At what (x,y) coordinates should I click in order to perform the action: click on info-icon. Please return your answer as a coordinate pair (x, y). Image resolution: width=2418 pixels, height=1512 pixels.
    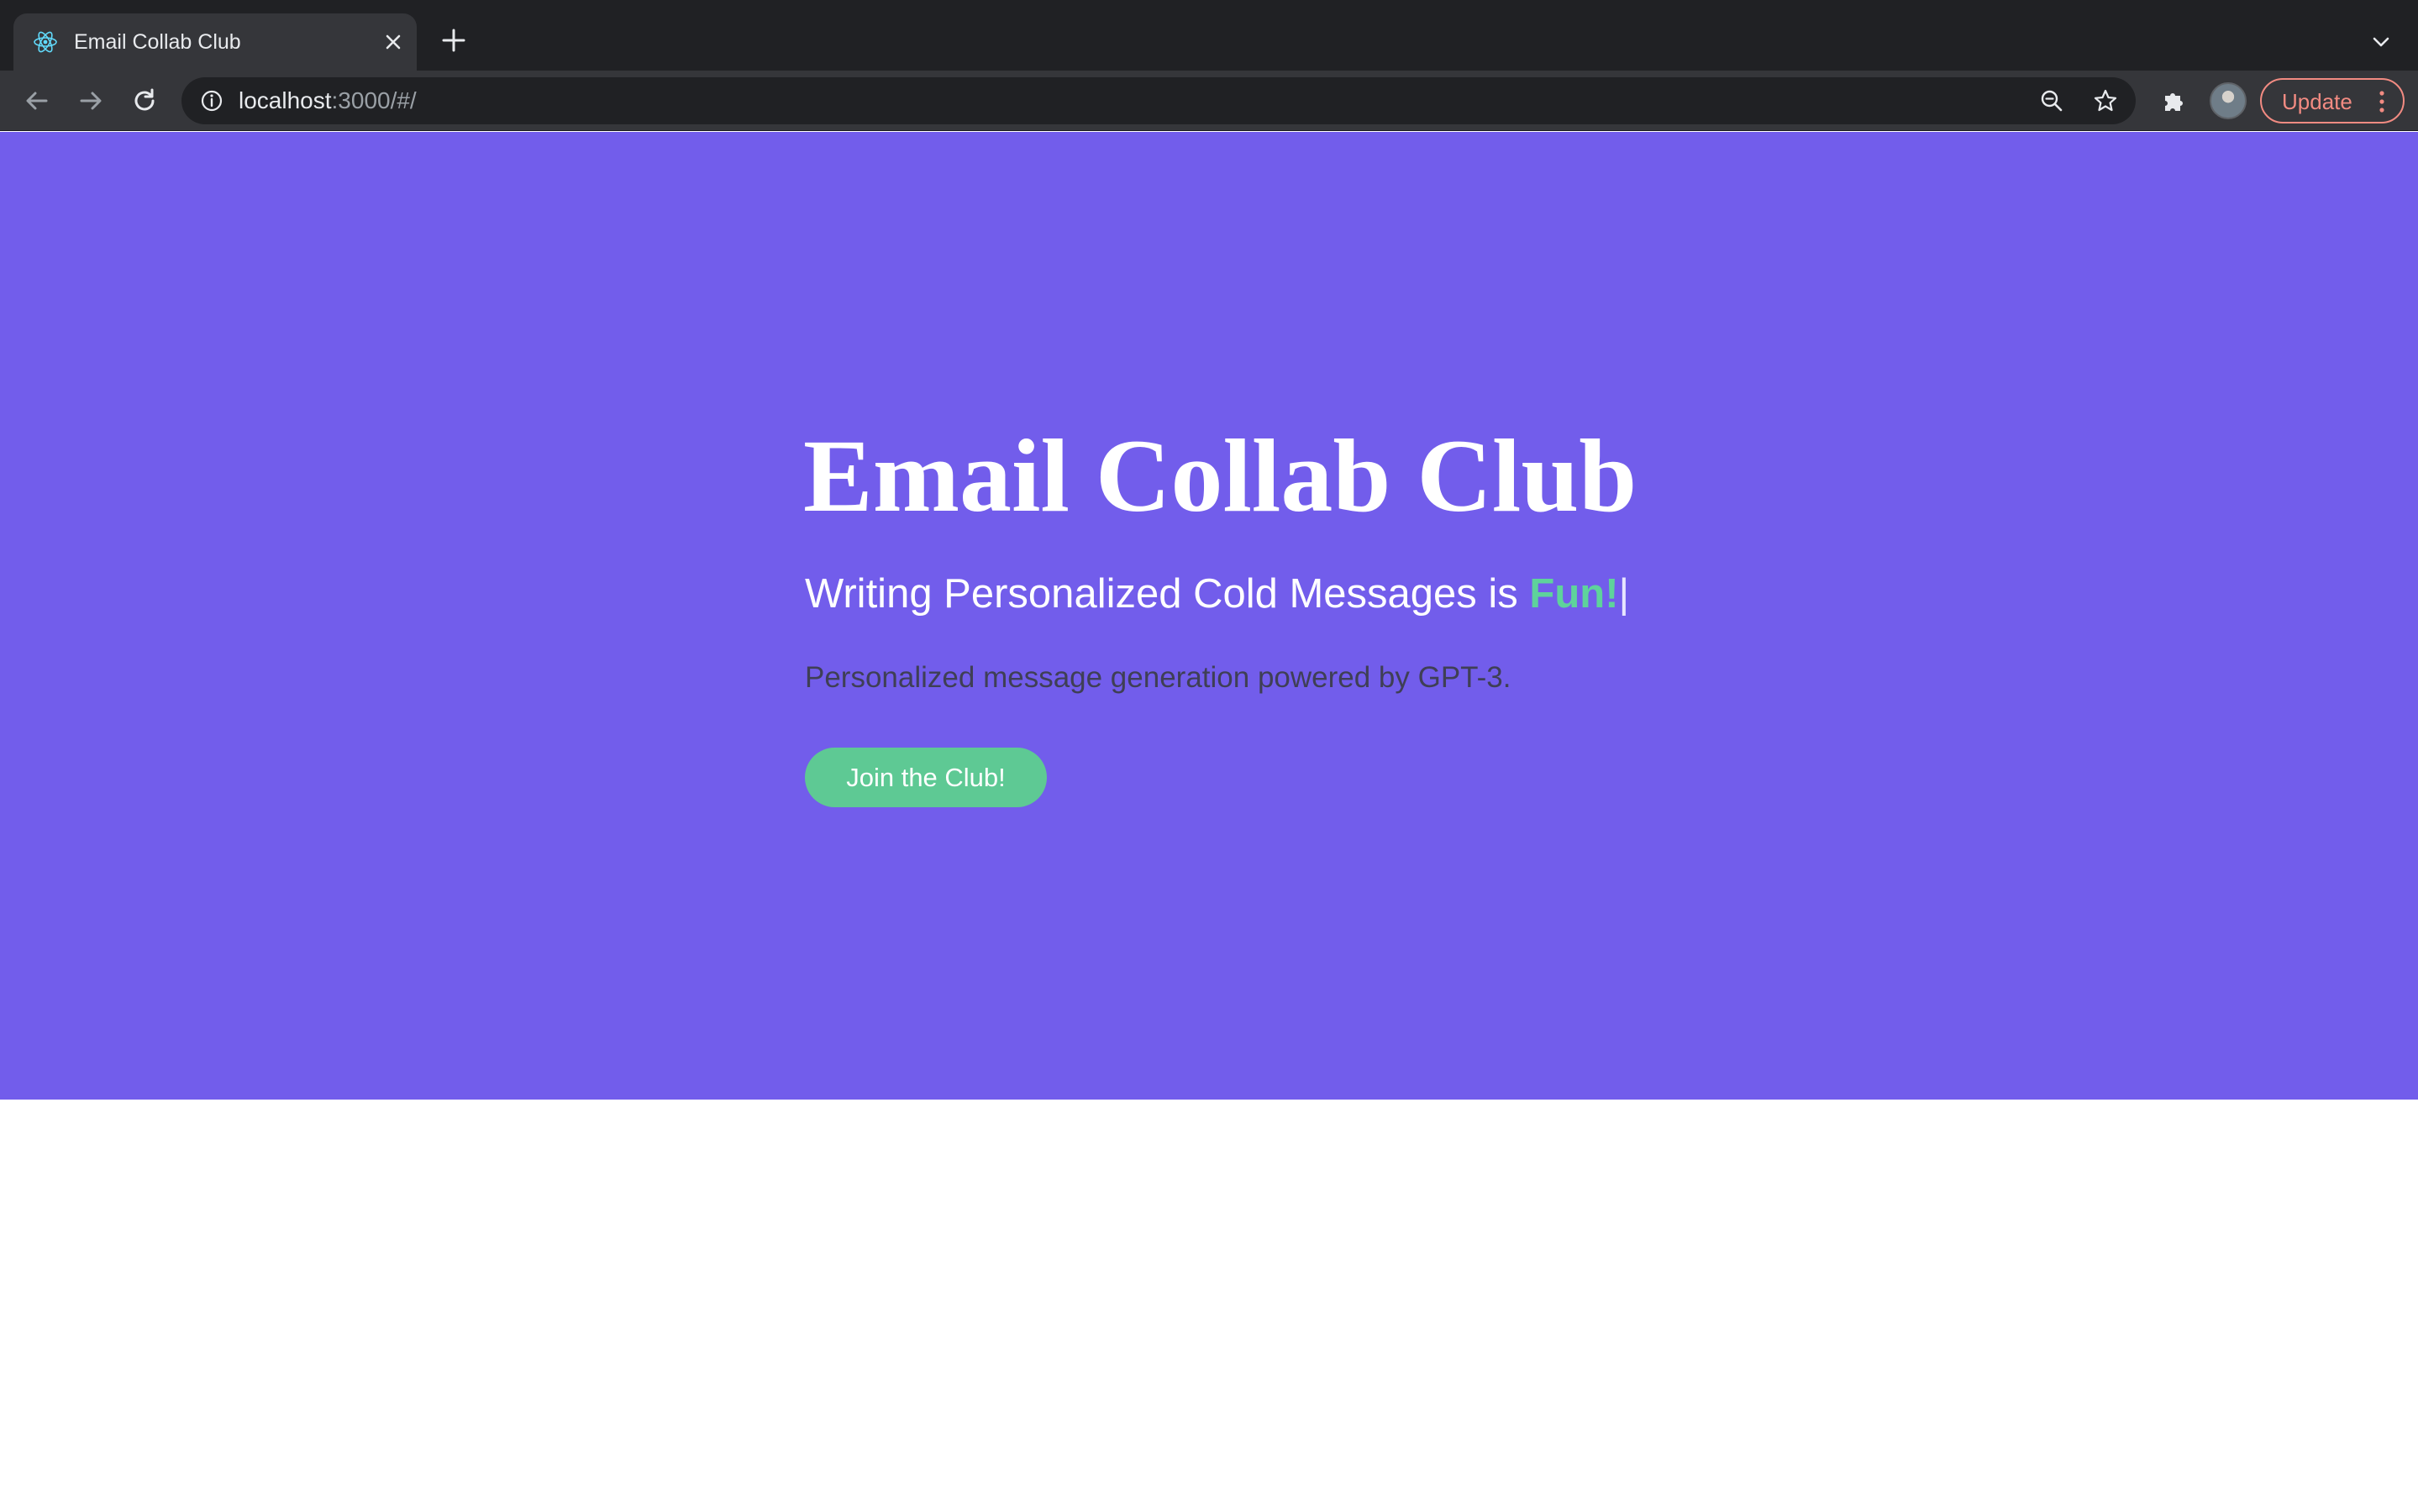
    Looking at the image, I should click on (211, 100).